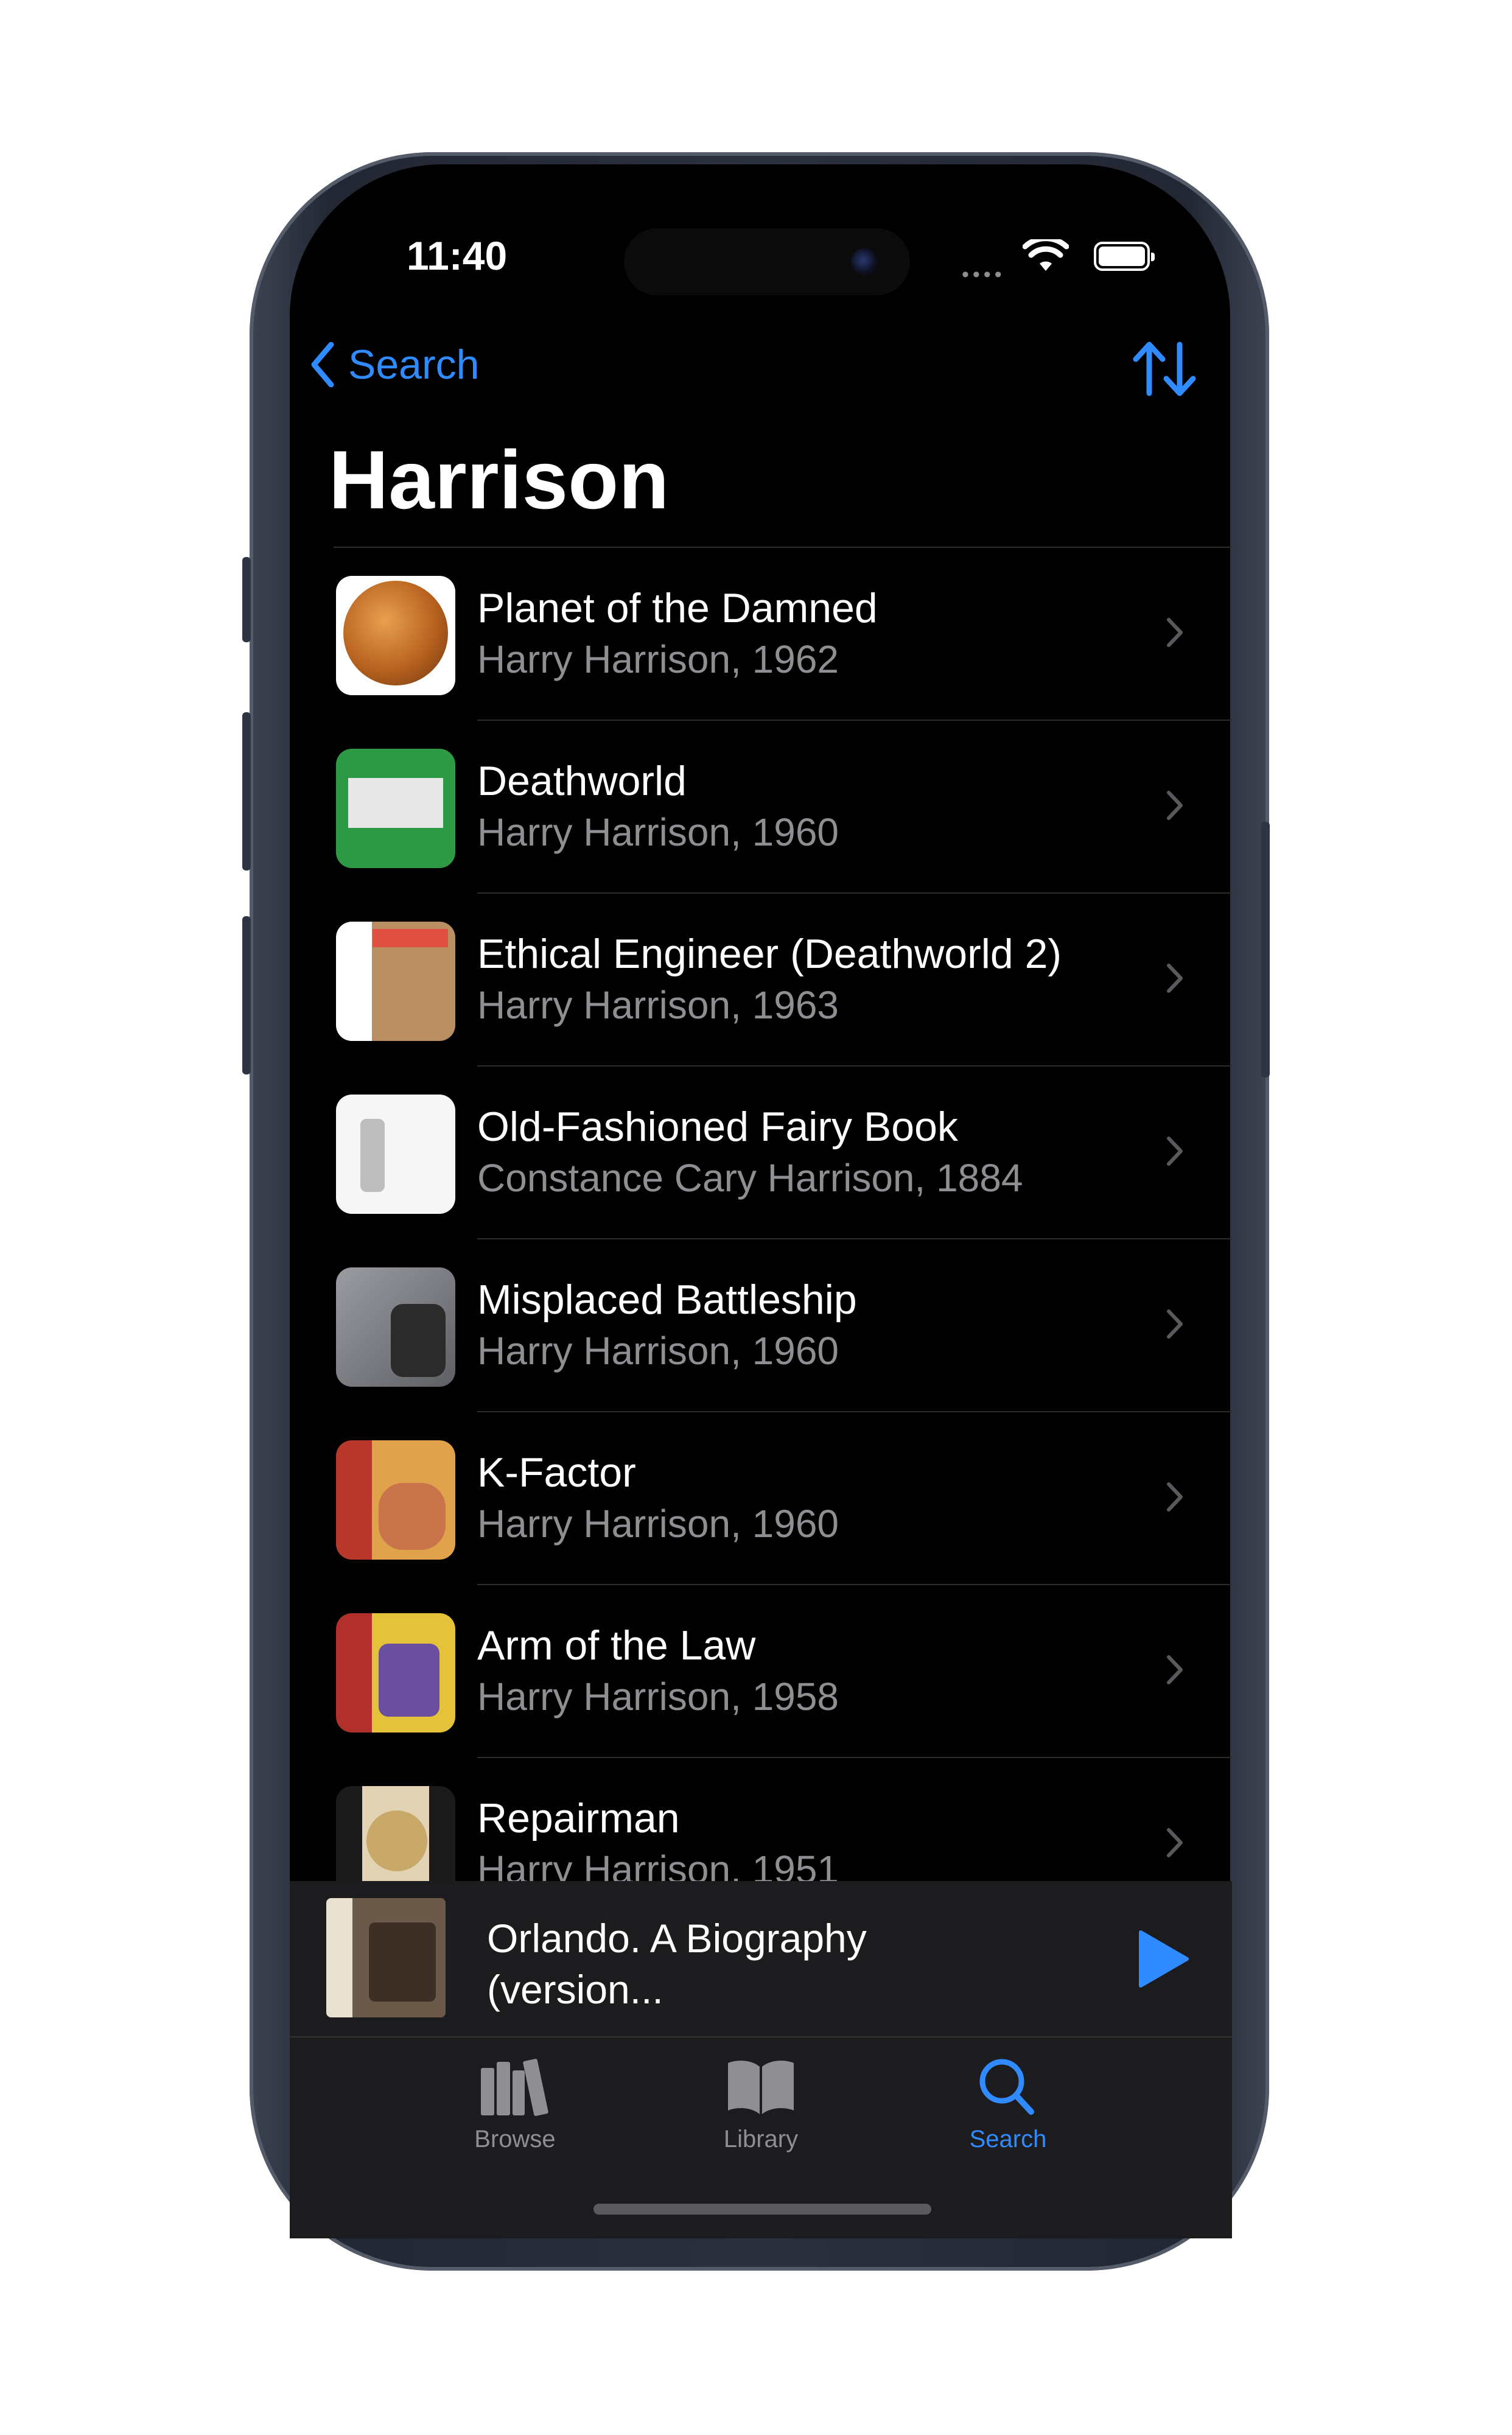  Describe the element at coordinates (984, 274) in the screenshot. I see `signal-dots-icon: ••••` at that location.